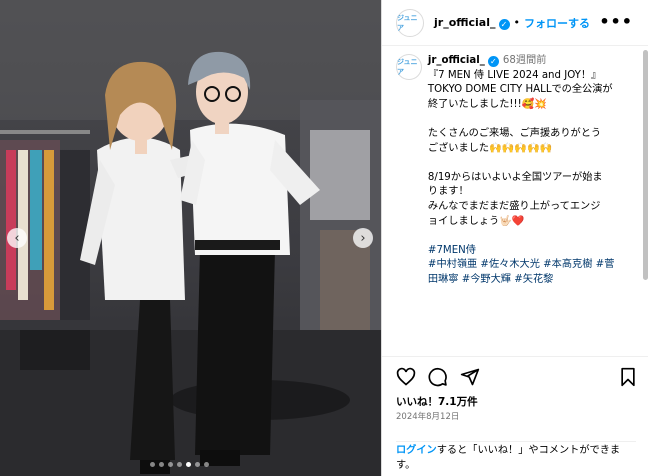 The image size is (648, 476). Describe the element at coordinates (514, 206) in the screenshot. I see `caption-line: みんなでまだまだ盛り上がってエンジ` at that location.